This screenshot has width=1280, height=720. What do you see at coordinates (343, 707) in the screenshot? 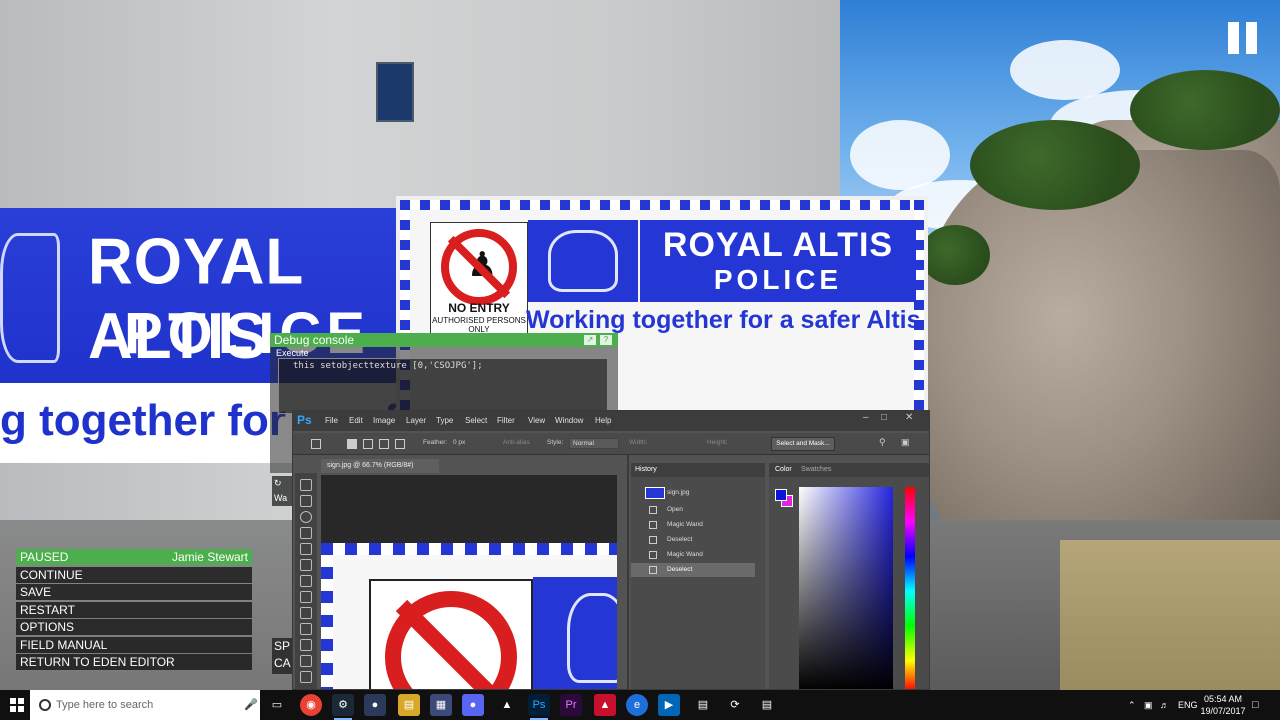
I see `steam-icon: ⚙` at bounding box center [343, 707].